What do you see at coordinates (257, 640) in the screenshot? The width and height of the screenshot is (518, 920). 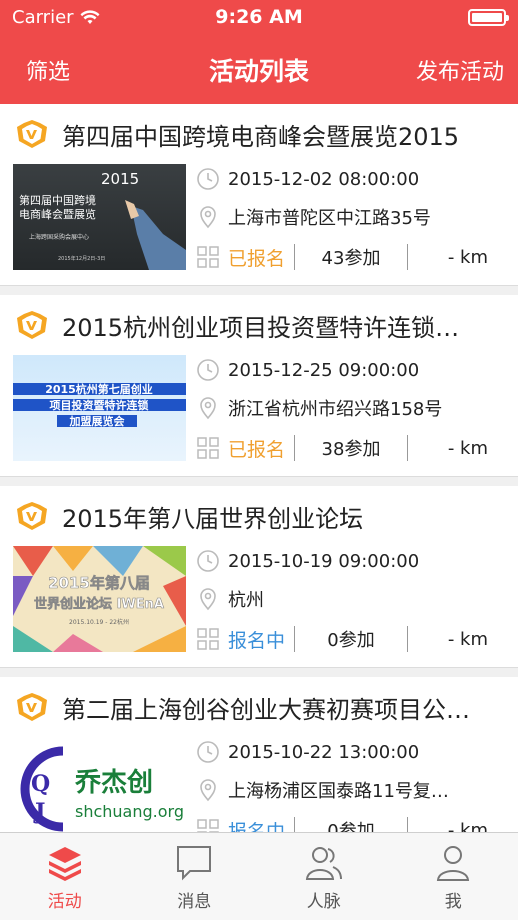 I see `registration-status: 报名中` at bounding box center [257, 640].